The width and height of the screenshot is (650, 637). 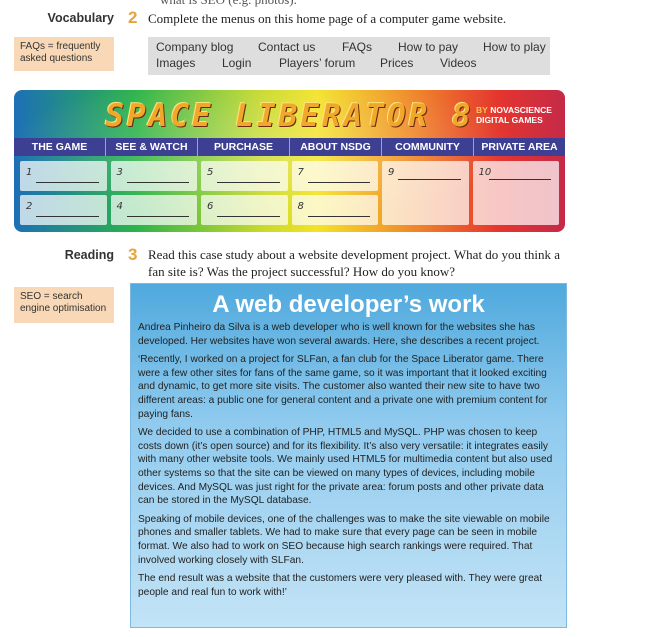 What do you see at coordinates (237, 63) in the screenshot?
I see `menu-word: Login` at bounding box center [237, 63].